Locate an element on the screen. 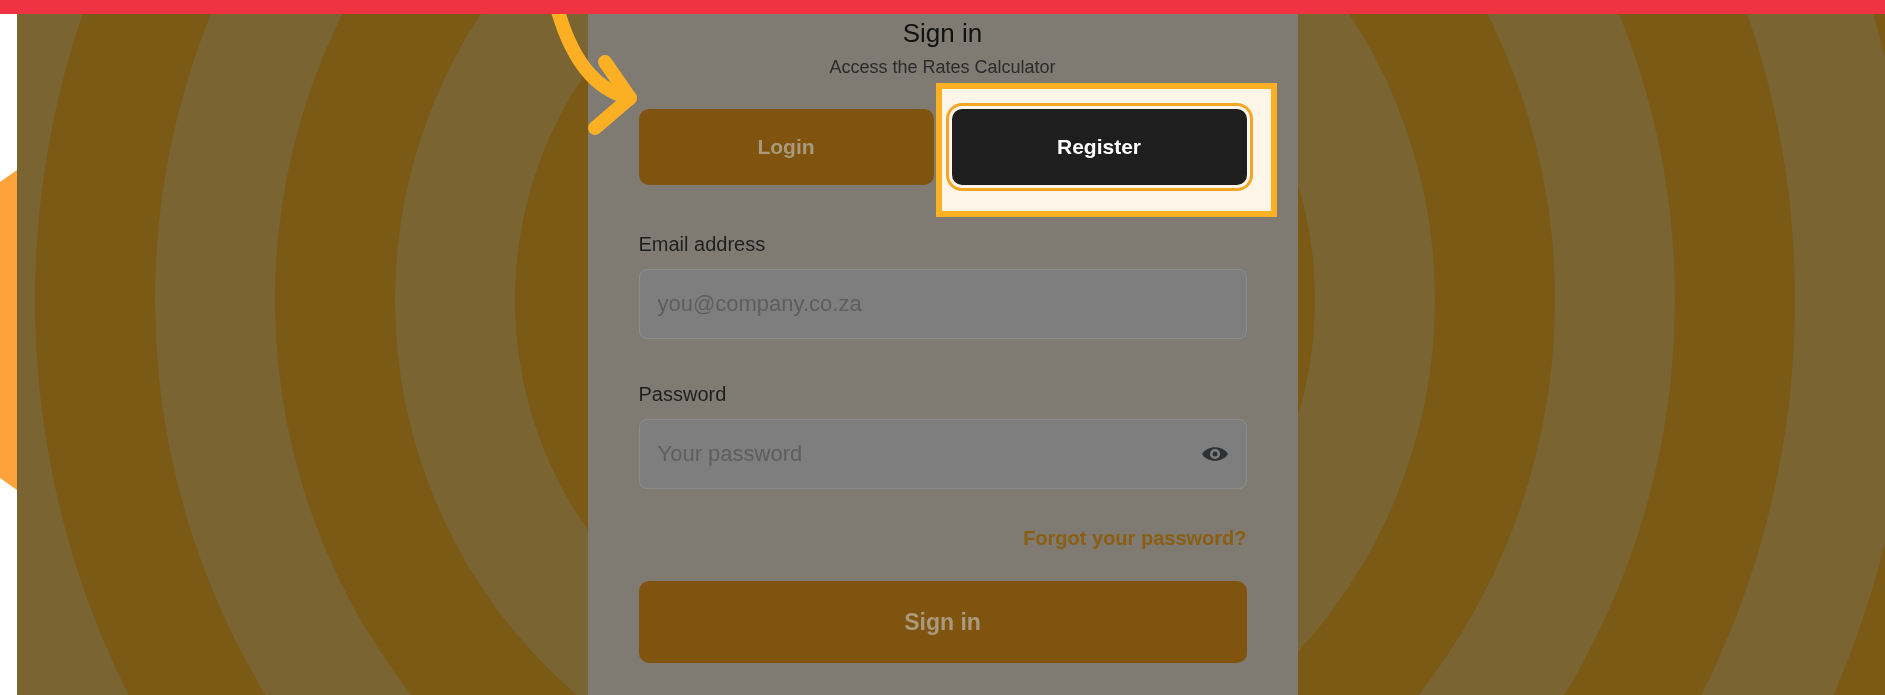 This screenshot has width=1885, height=695. card-subtitle: Access the Rates Calculator is located at coordinates (942, 67).